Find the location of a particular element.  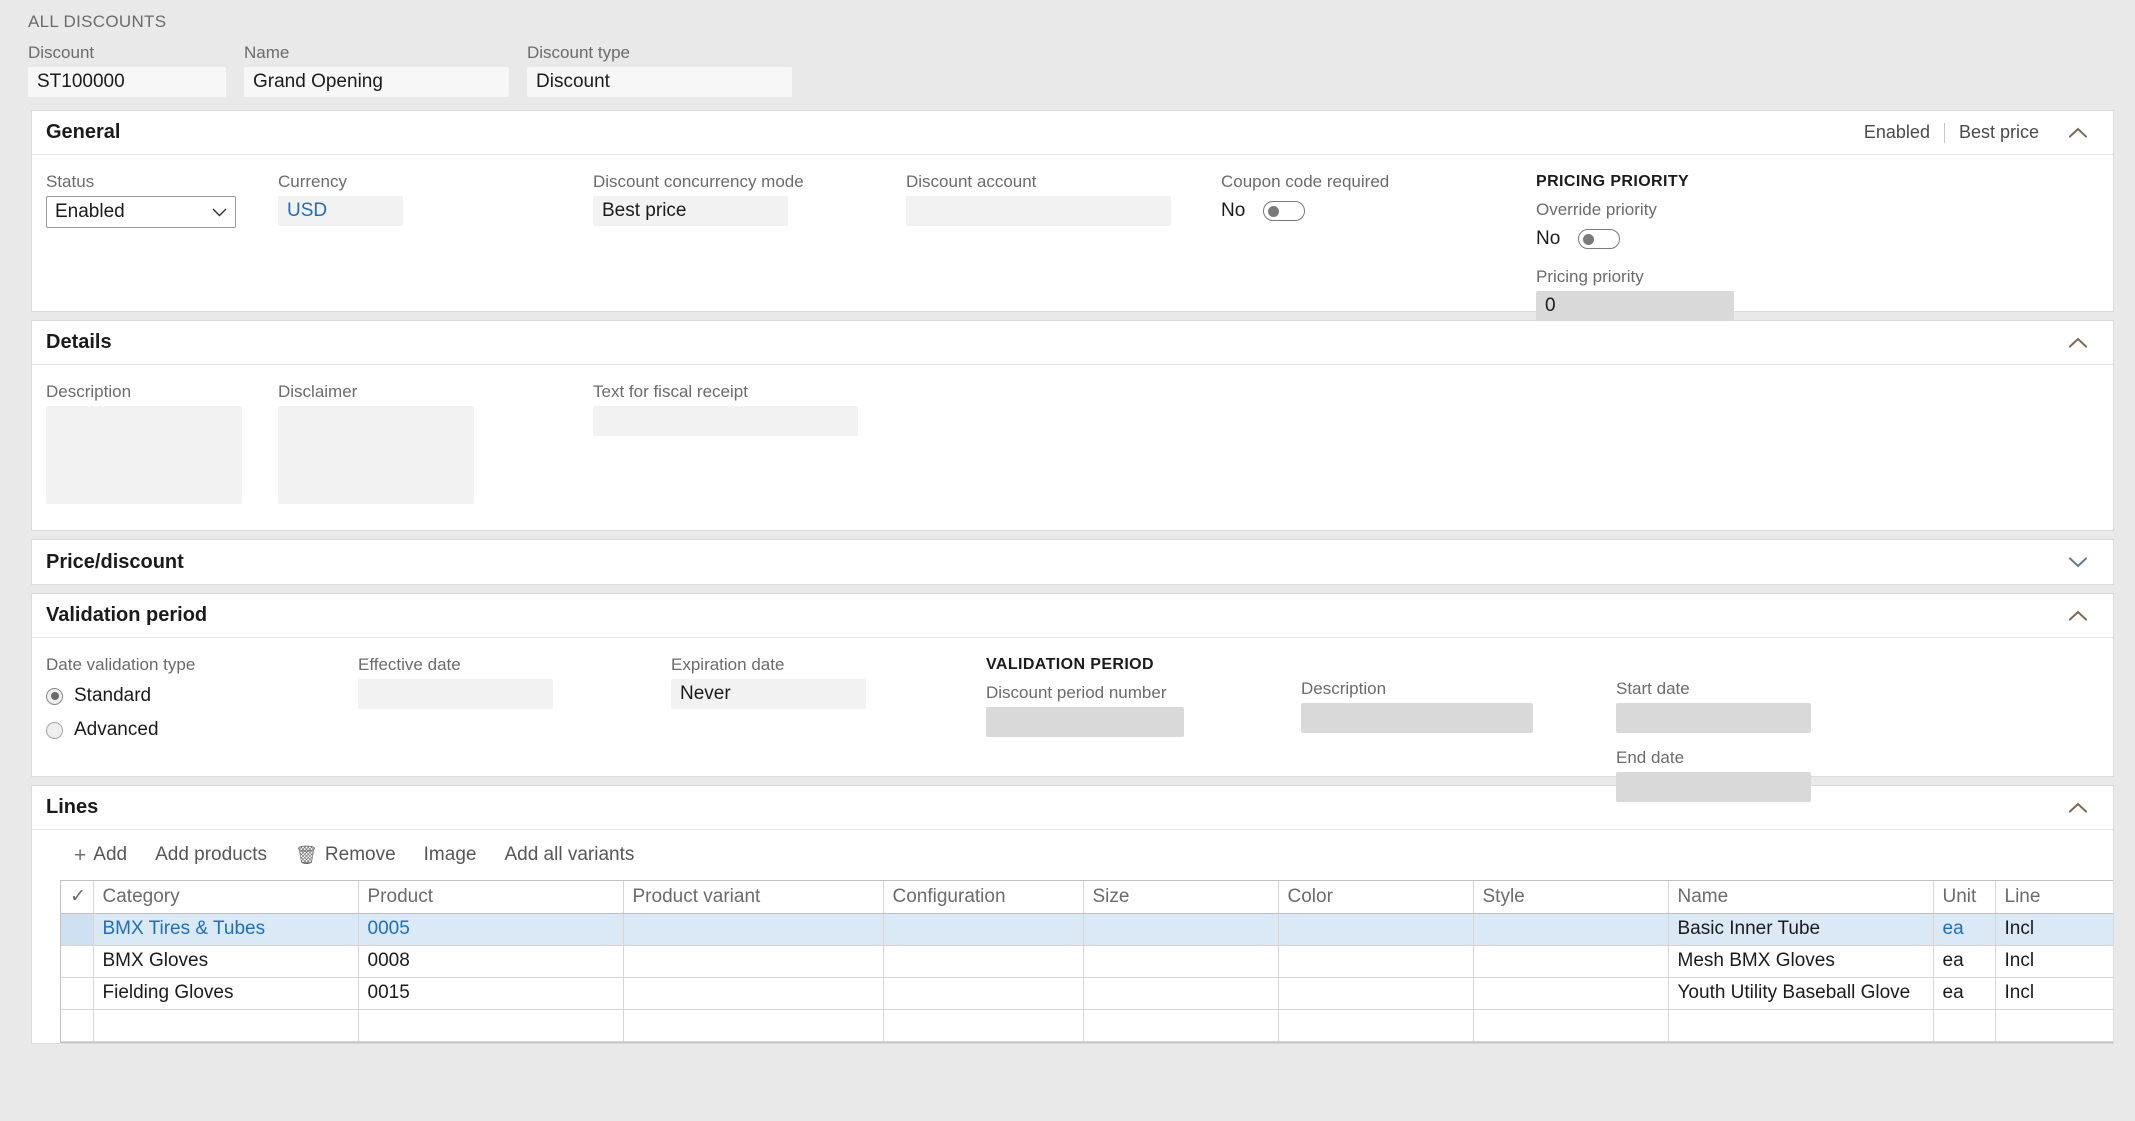

coupon-required-toggle is located at coordinates (1284, 211).